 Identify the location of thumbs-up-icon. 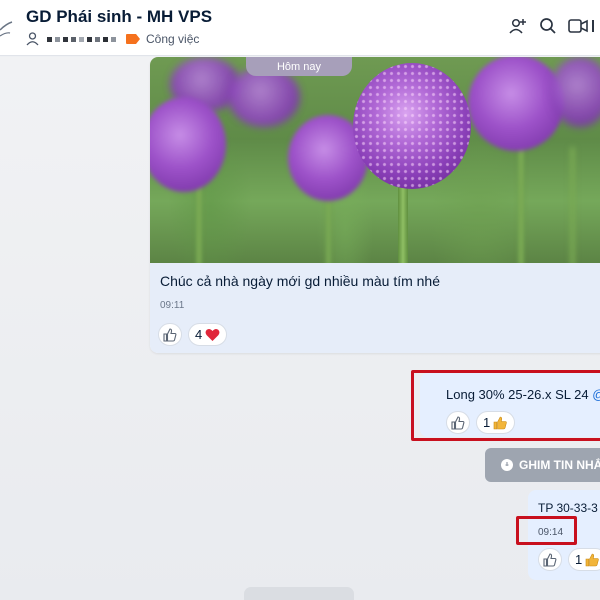
(592, 559).